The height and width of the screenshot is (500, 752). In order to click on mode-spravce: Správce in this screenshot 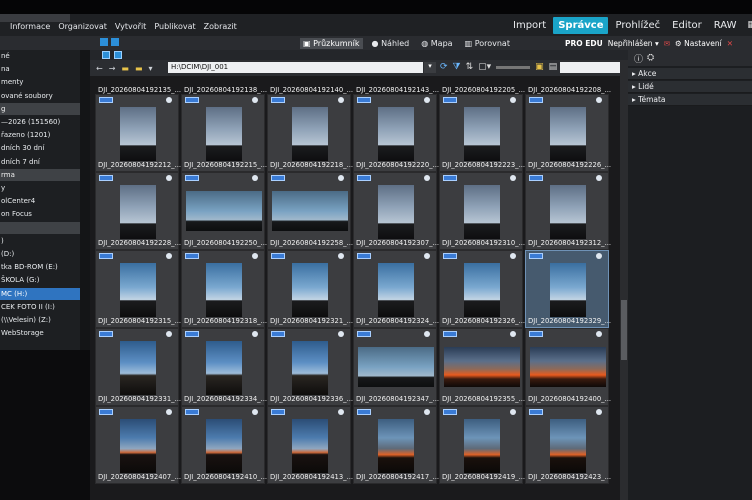, I will do `click(581, 25)`.